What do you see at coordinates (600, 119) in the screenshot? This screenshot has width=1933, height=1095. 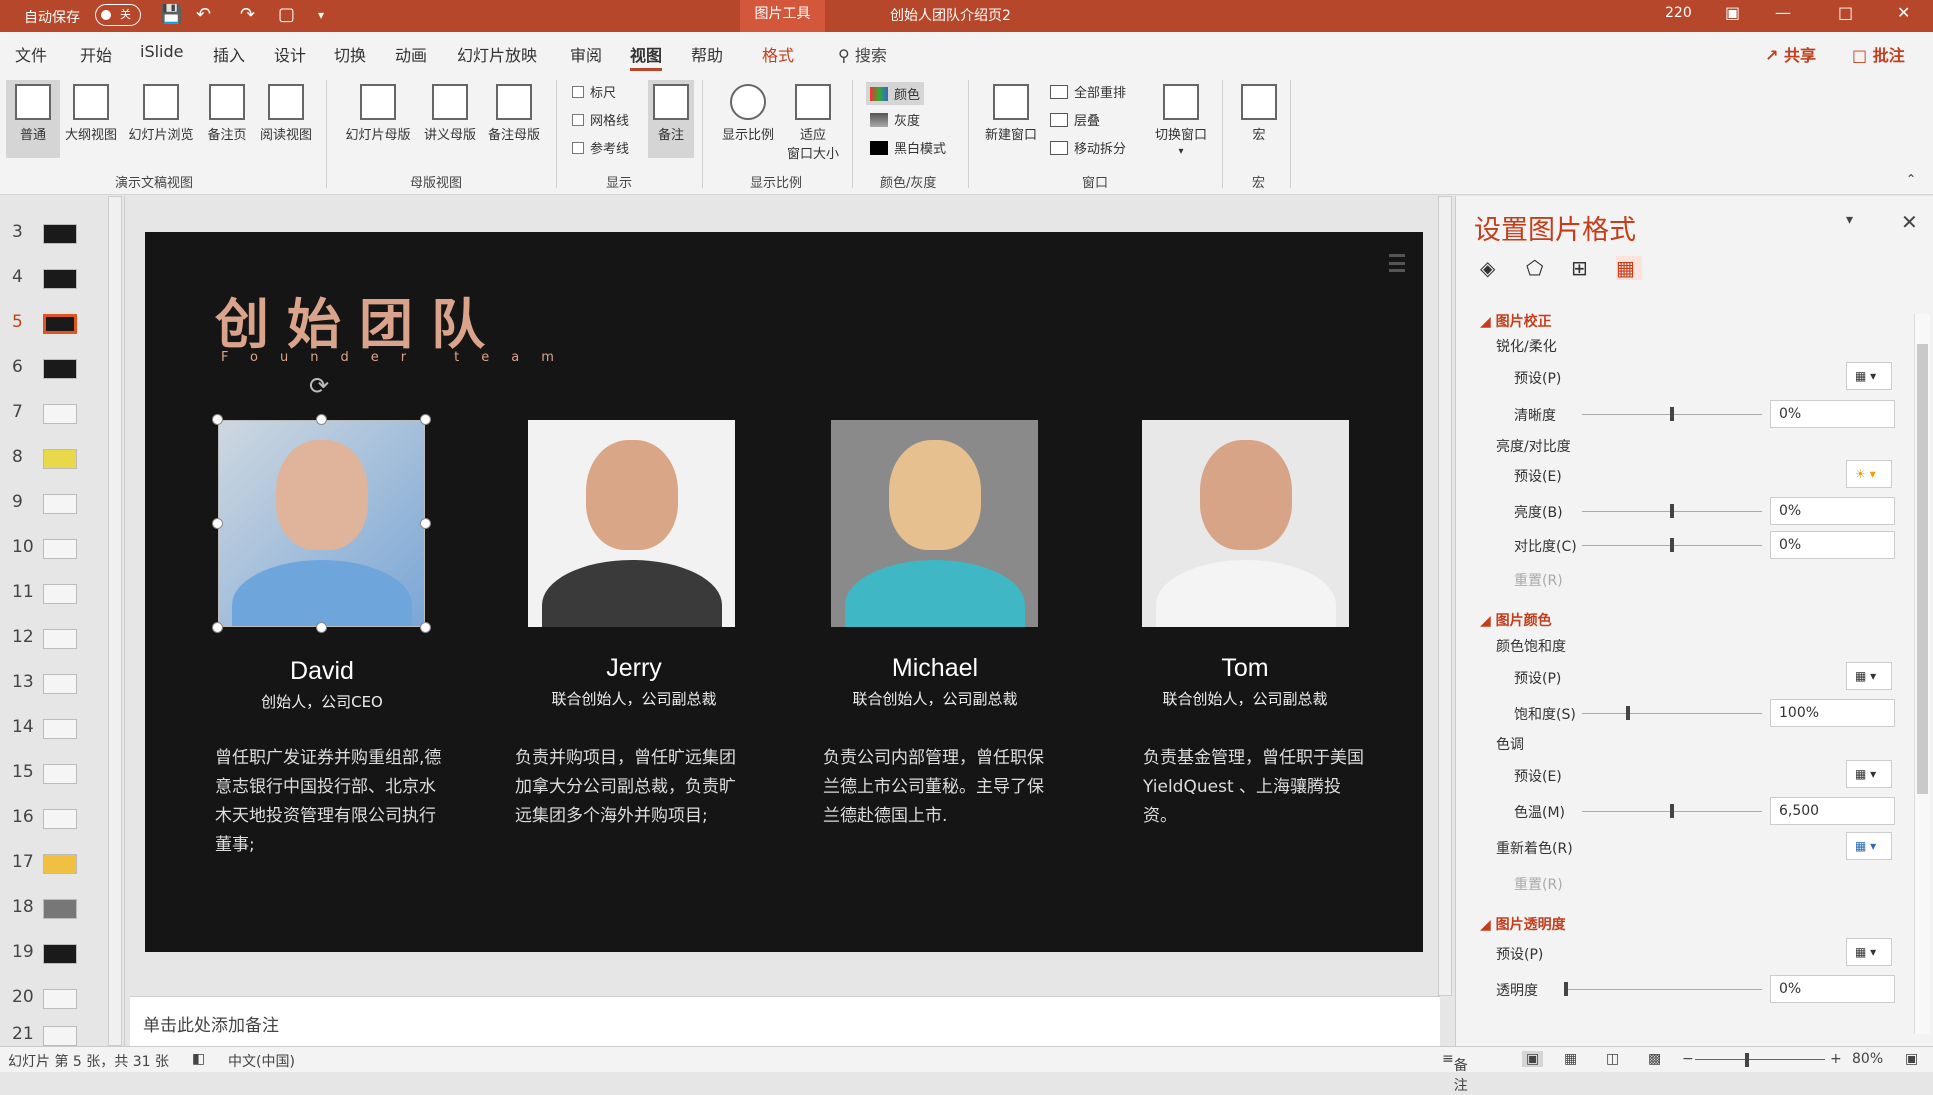 I see `gridlines-checkbox: 网格线` at bounding box center [600, 119].